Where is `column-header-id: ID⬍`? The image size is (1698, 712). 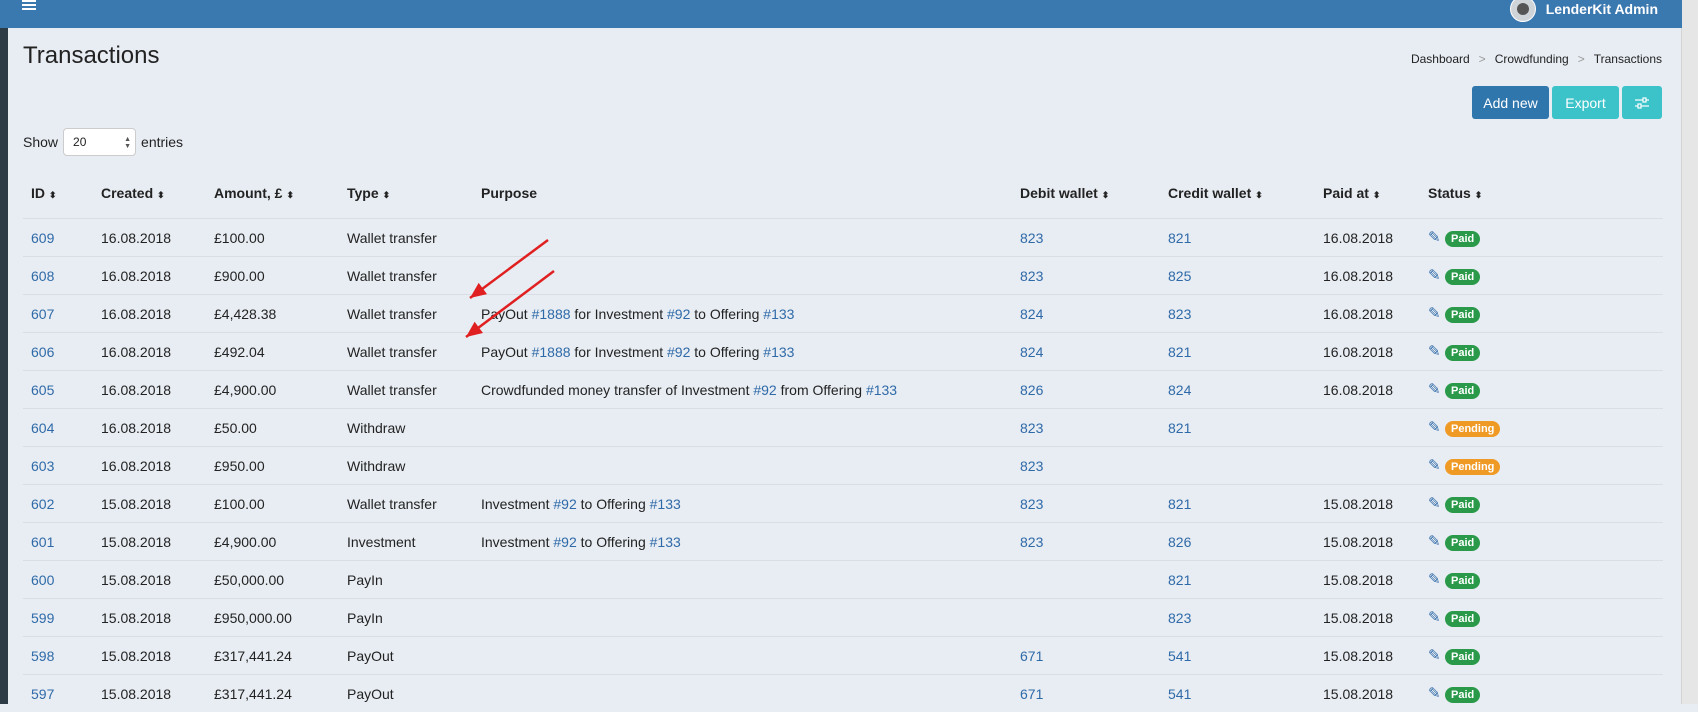
column-header-id: ID⬍ is located at coordinates (58, 193).